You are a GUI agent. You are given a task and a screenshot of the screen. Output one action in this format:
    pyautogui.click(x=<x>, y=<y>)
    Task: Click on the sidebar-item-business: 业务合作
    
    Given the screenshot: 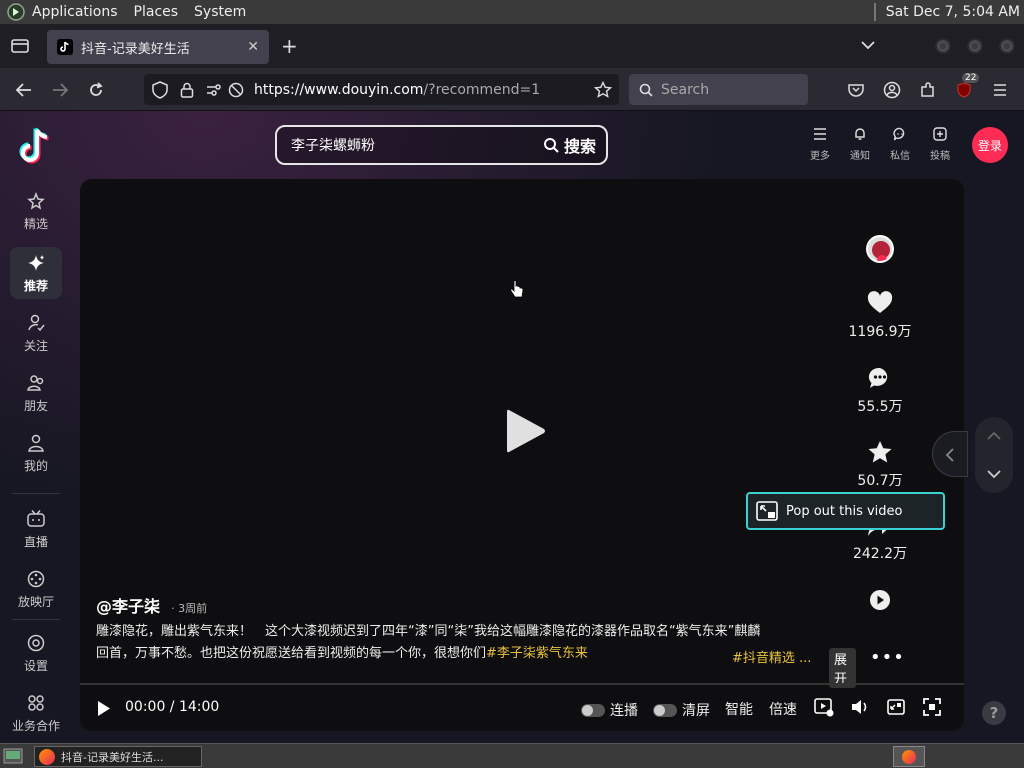 What is the action you would take?
    pyautogui.click(x=36, y=713)
    